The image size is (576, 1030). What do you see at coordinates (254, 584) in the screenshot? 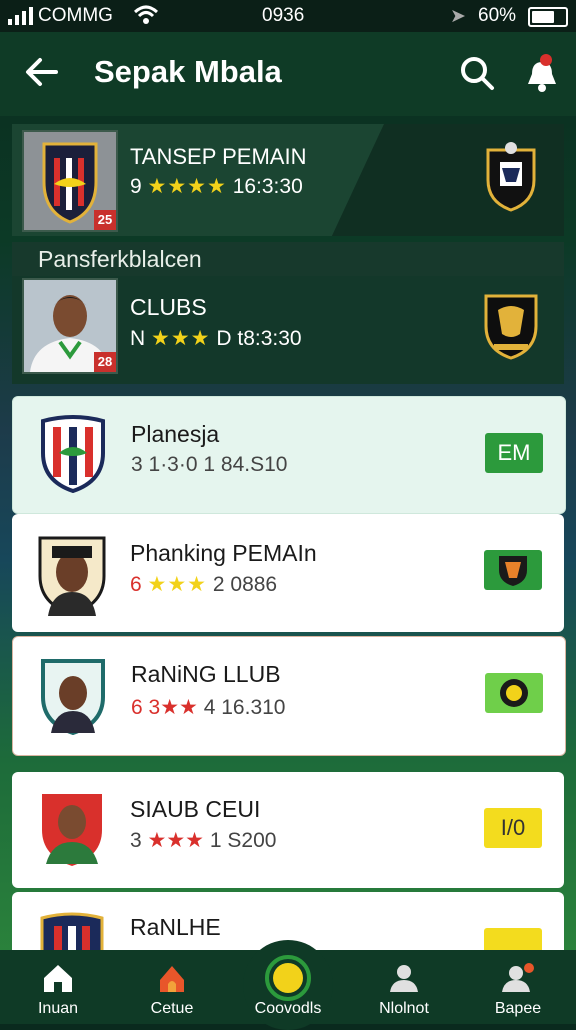
I see `stat-value: 0886` at bounding box center [254, 584].